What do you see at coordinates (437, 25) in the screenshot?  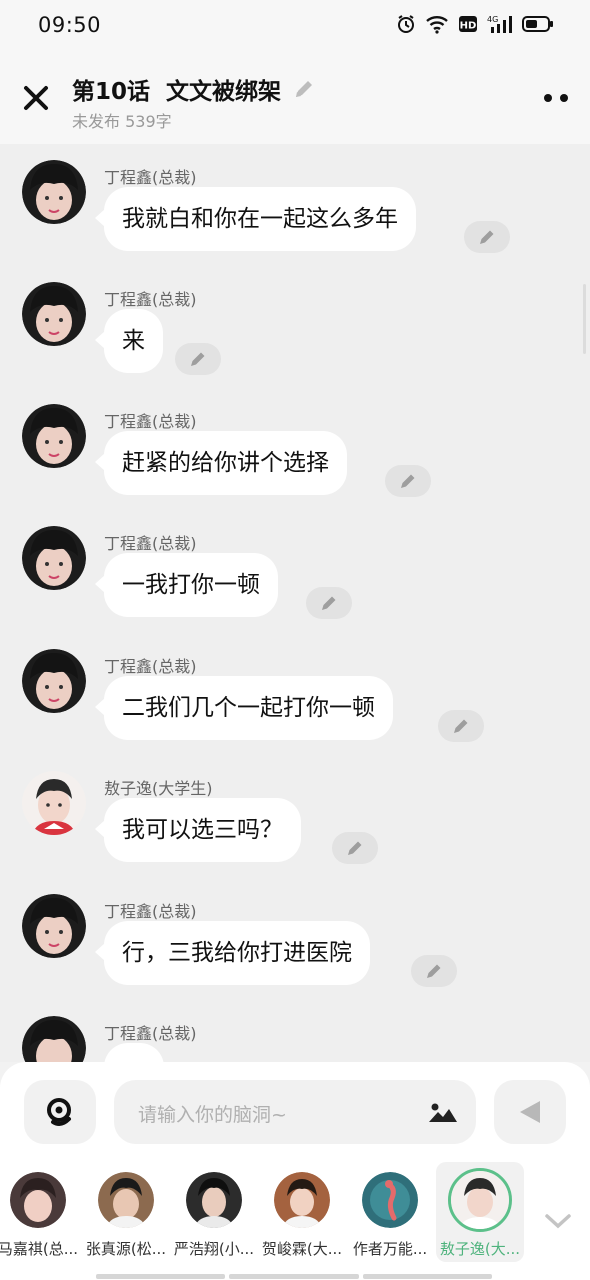 I see `wifi-icon` at bounding box center [437, 25].